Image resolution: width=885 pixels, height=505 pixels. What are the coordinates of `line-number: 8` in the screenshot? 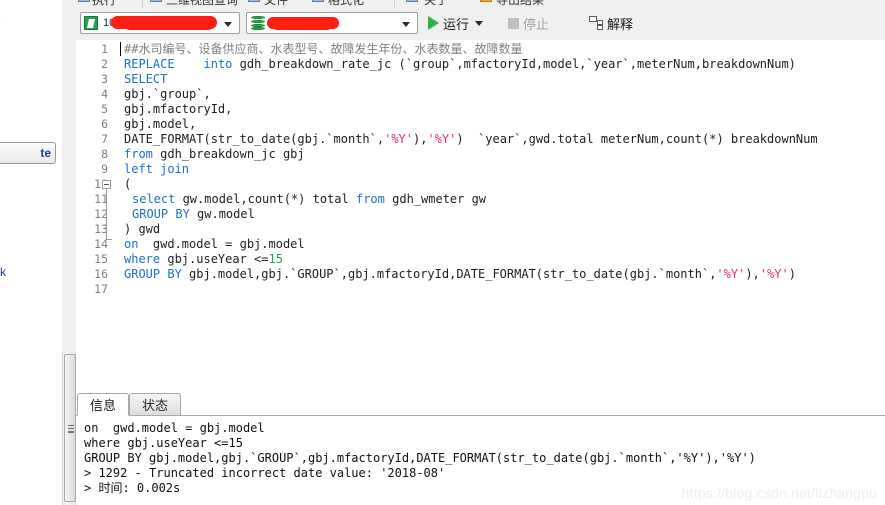 It's located at (104, 154).